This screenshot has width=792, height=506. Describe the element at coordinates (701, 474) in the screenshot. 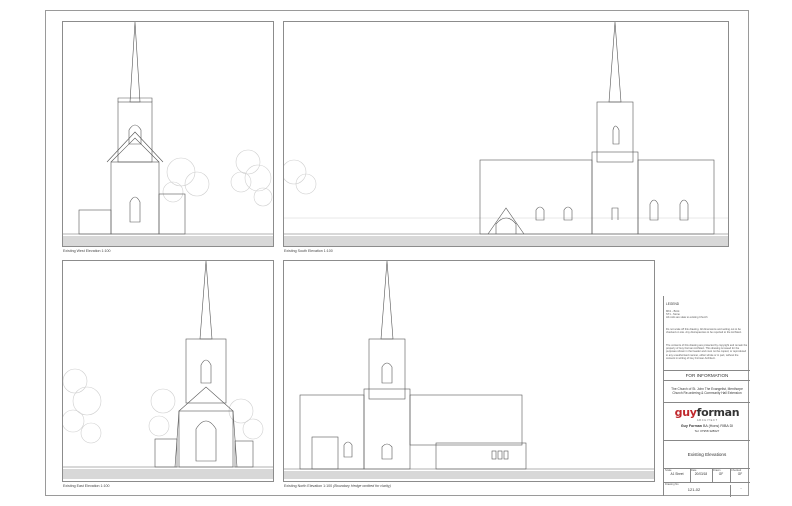

I see `date-value: 20/03/18` at that location.